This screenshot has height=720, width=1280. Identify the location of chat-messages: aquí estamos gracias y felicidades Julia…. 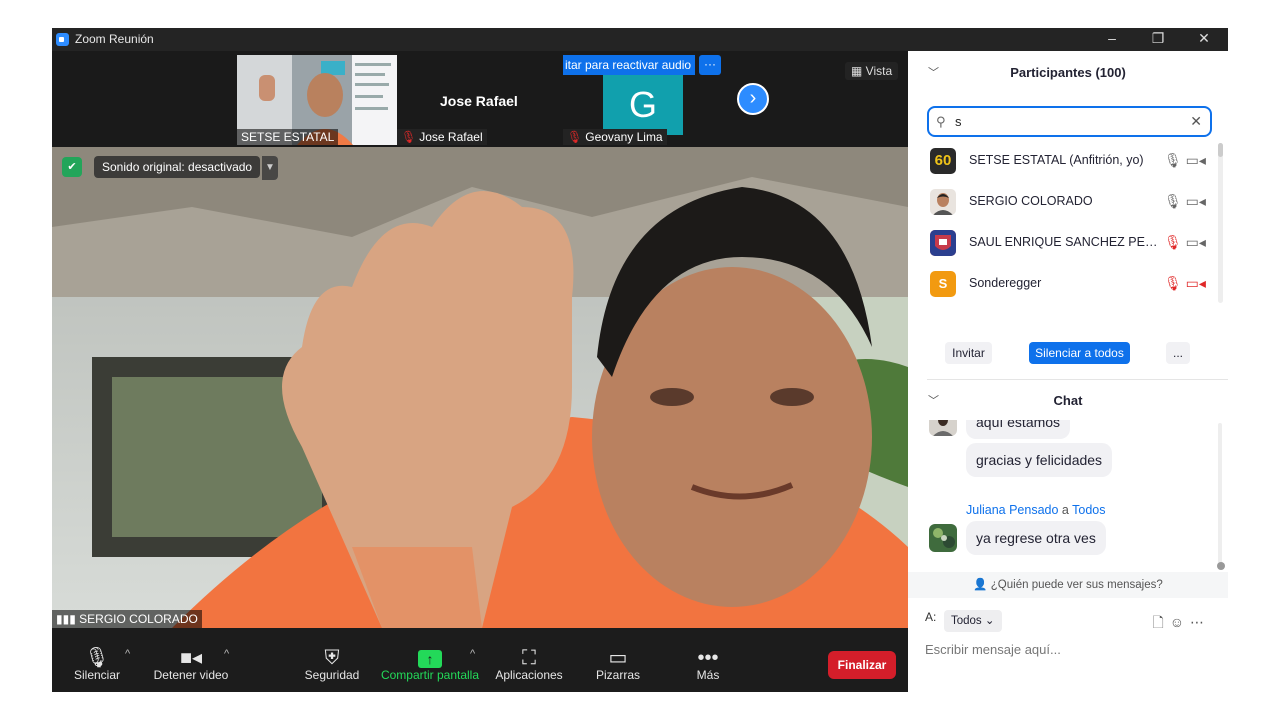
(1064, 495).